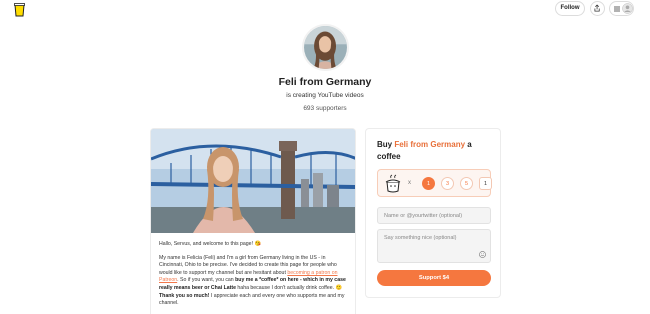  What do you see at coordinates (617, 9) in the screenshot?
I see `hamburger-menu-icon` at bounding box center [617, 9].